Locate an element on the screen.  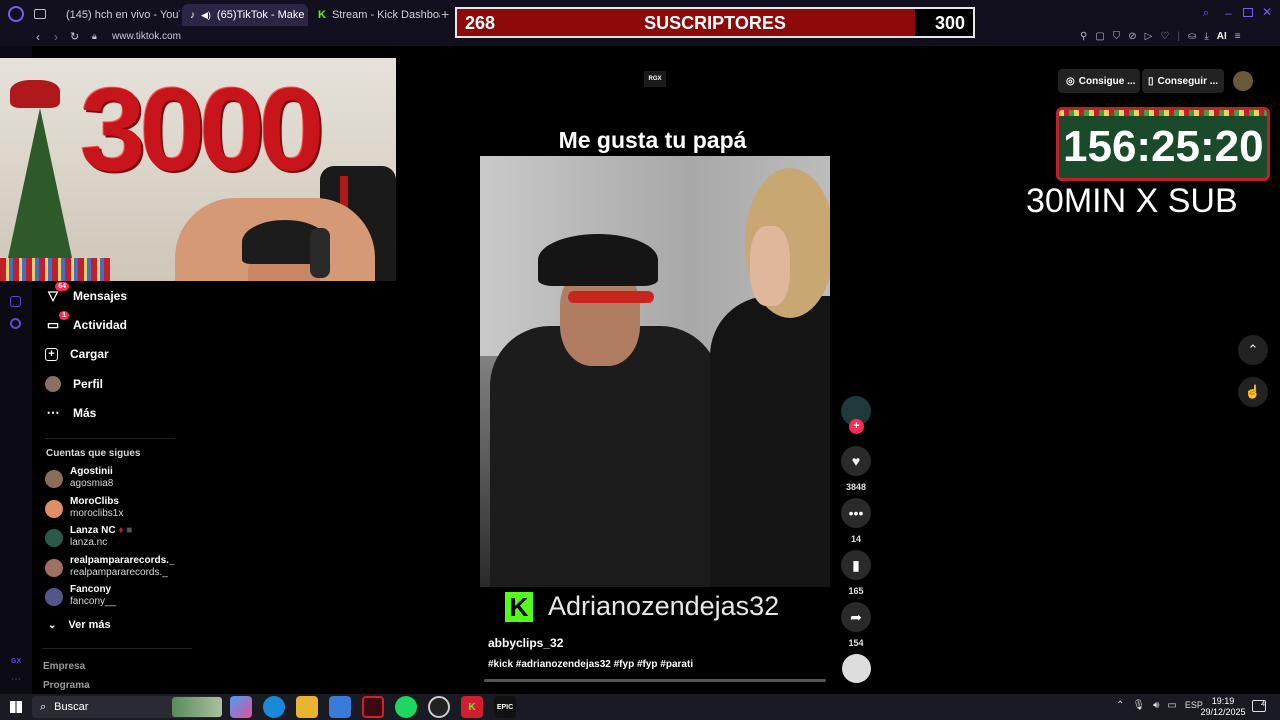
tab-label: Stream - Kick Dashboard is located at coordinates (385, 15).